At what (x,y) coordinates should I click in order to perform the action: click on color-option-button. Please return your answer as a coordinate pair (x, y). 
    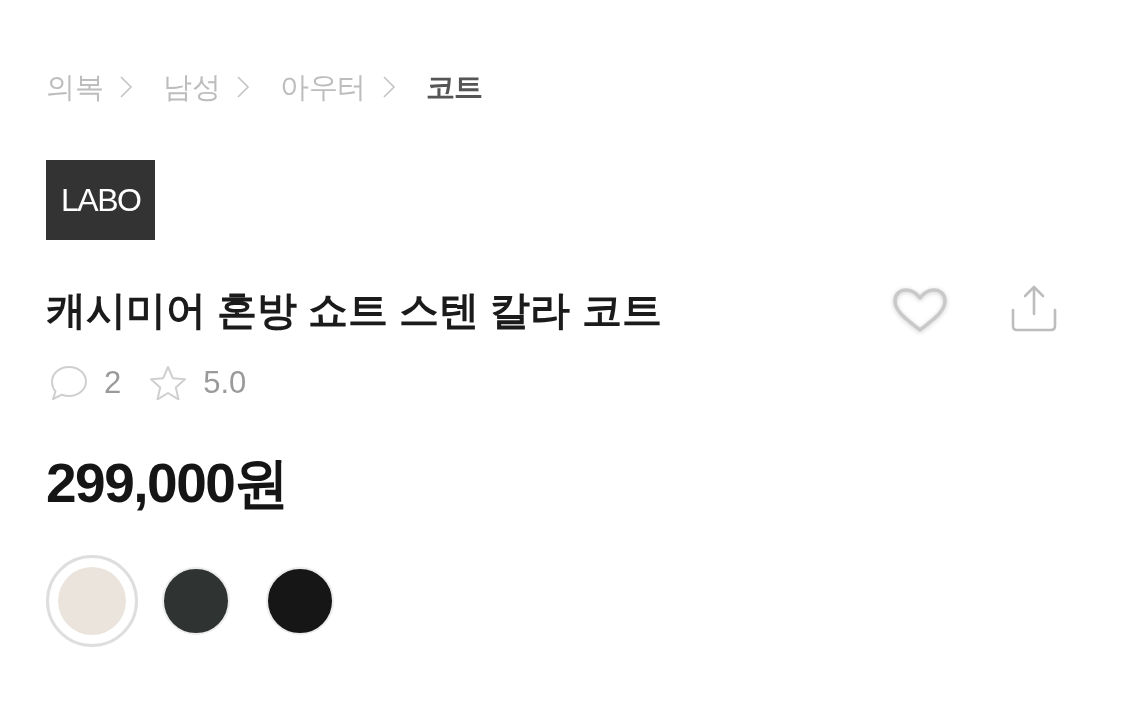
    Looking at the image, I should click on (92, 601).